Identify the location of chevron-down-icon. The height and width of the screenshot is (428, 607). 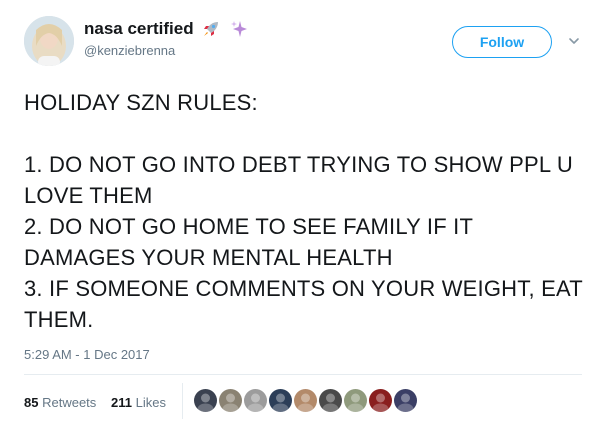
(574, 41).